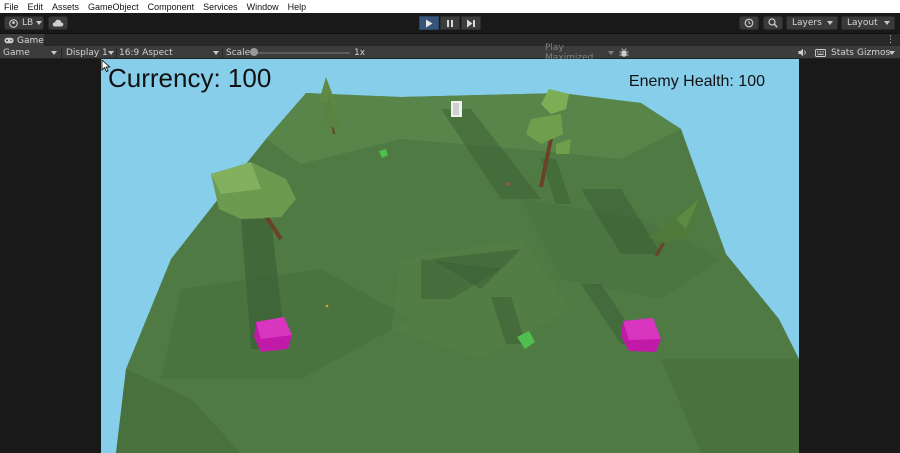  I want to click on menu-services: Services, so click(220, 7).